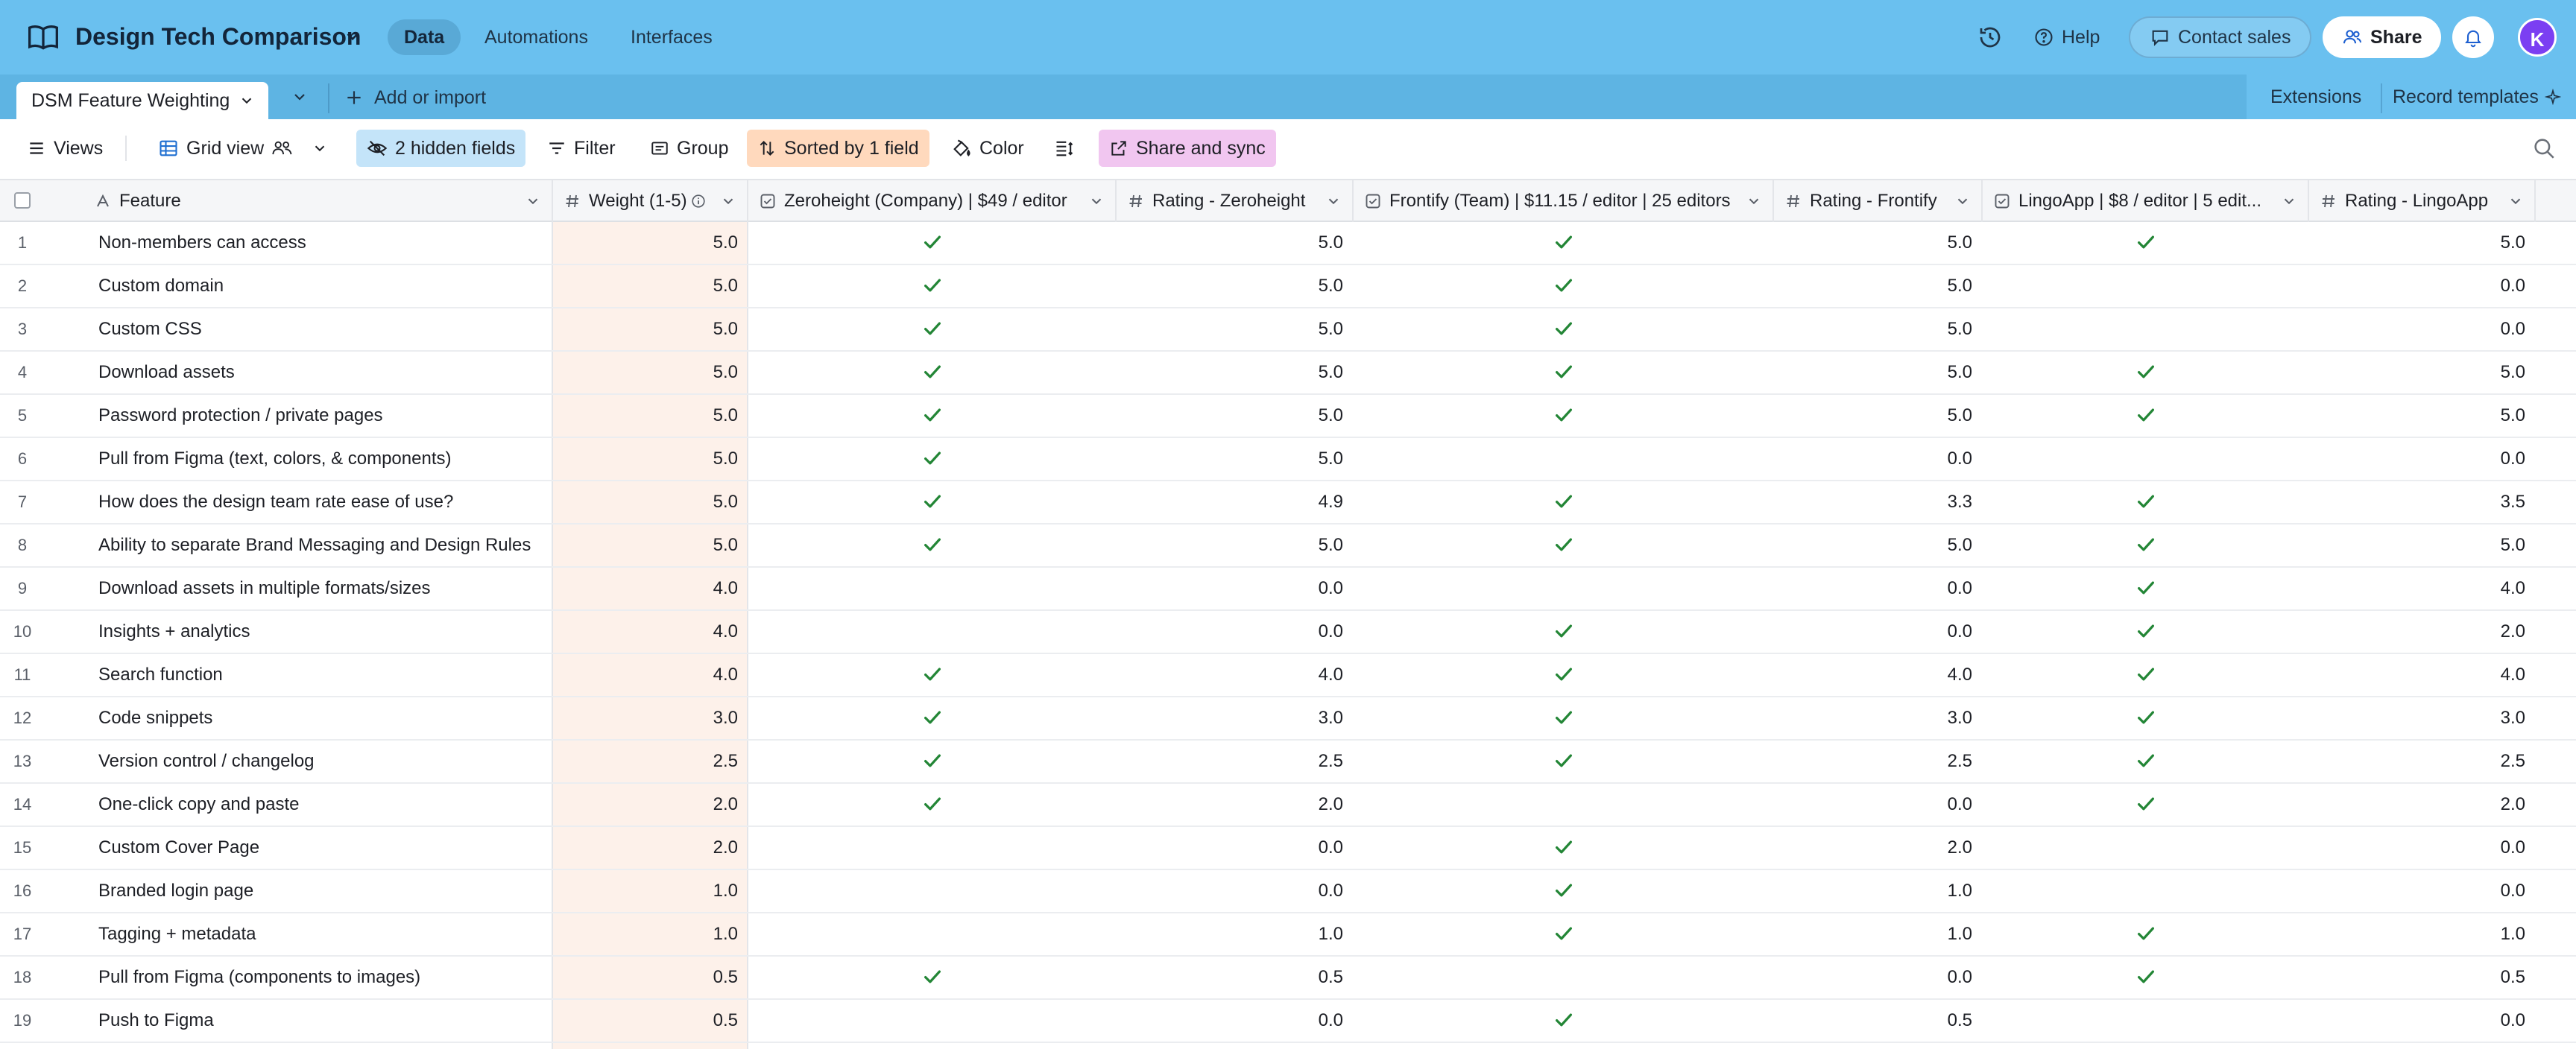 This screenshot has height=1049, width=2576. What do you see at coordinates (1288, 632) in the screenshot?
I see `table-row: 10 Insights + analytics 4.0 0.0 0.0 2.0` at bounding box center [1288, 632].